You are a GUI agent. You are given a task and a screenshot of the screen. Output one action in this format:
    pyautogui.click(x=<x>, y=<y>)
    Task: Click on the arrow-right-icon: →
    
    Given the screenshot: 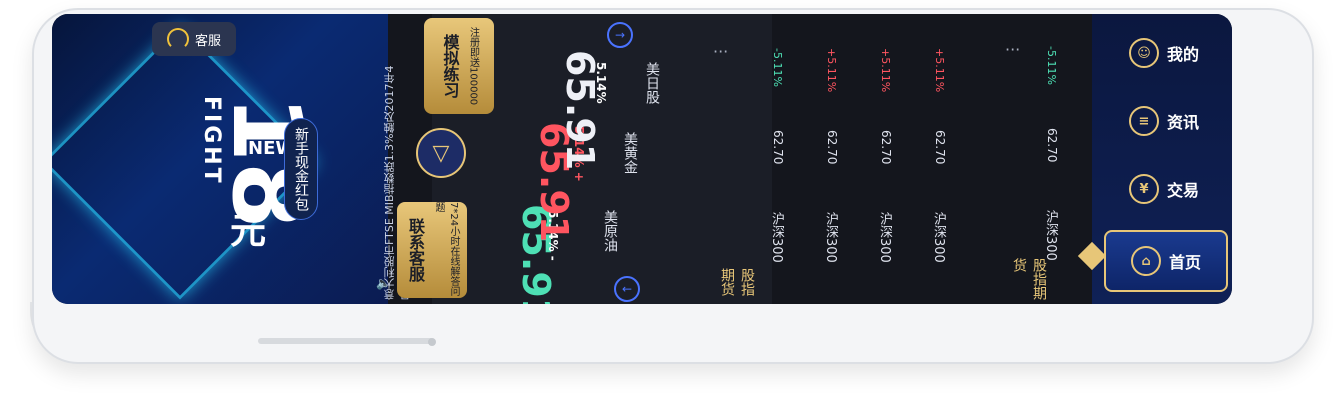 What is the action you would take?
    pyautogui.click(x=620, y=35)
    